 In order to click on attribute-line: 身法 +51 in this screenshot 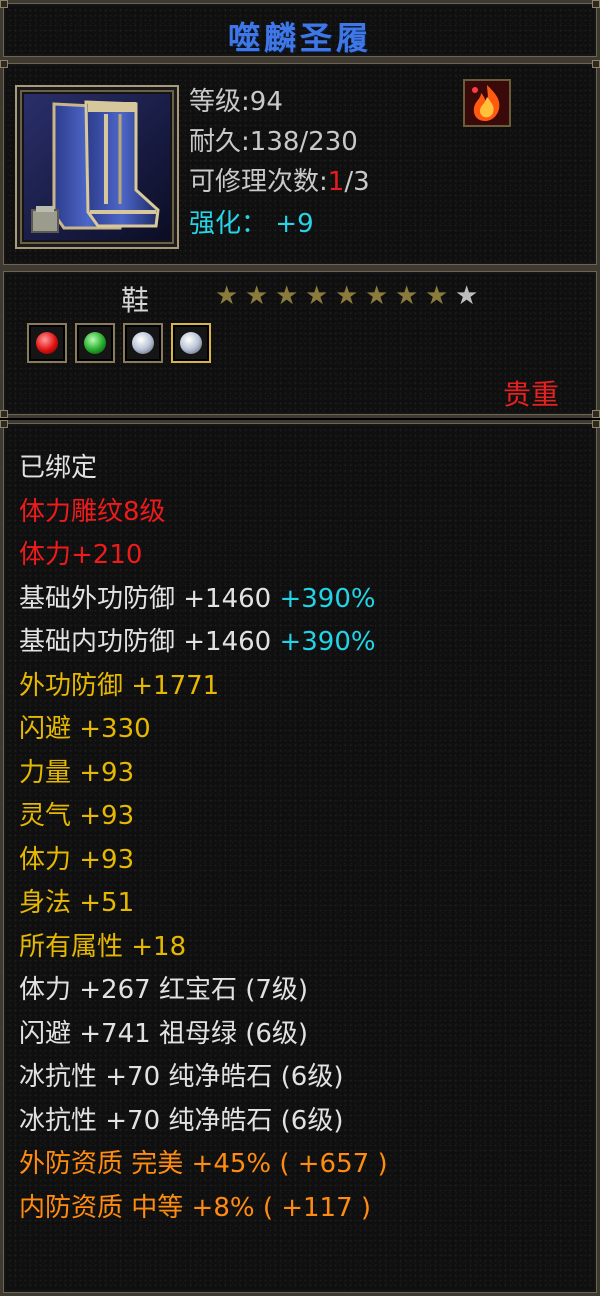, I will do `click(76, 903)`.